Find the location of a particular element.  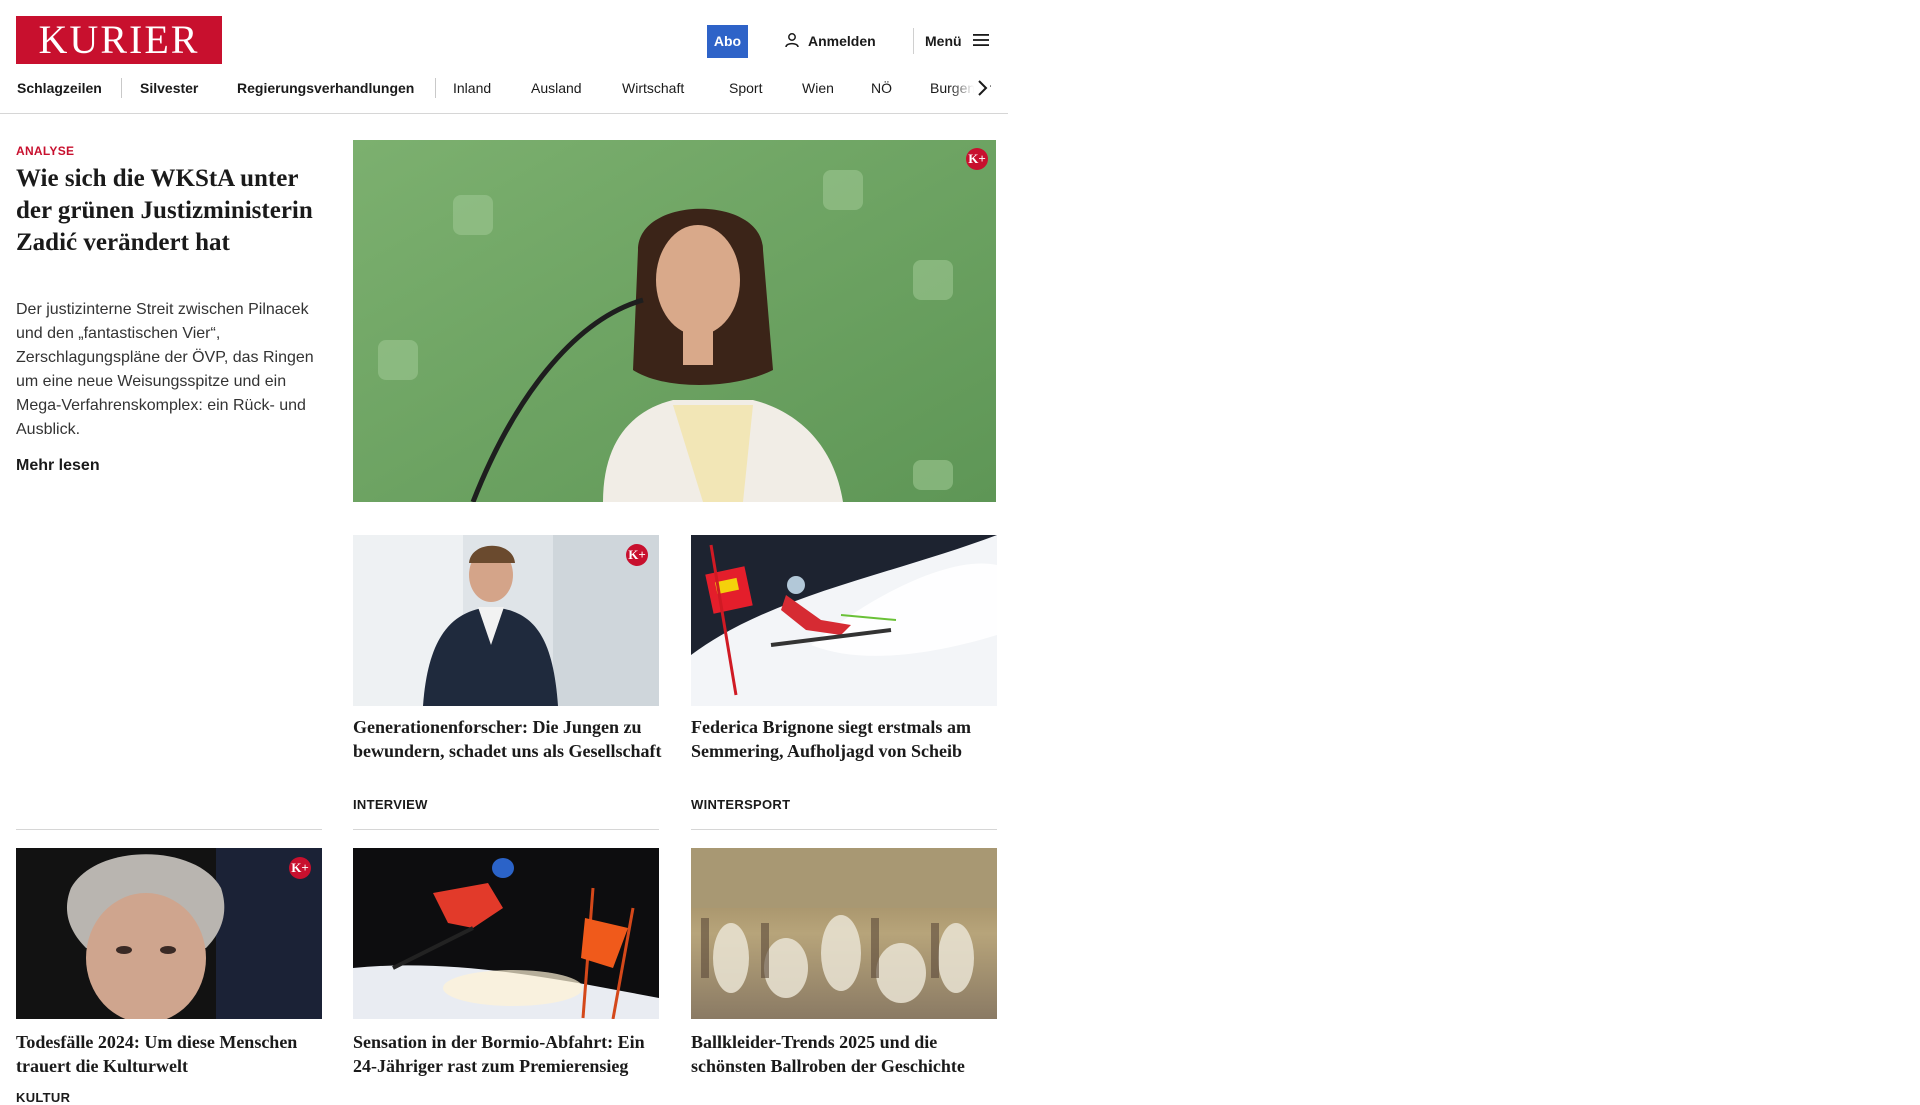

card-category: WINTERSPORT is located at coordinates (741, 804).